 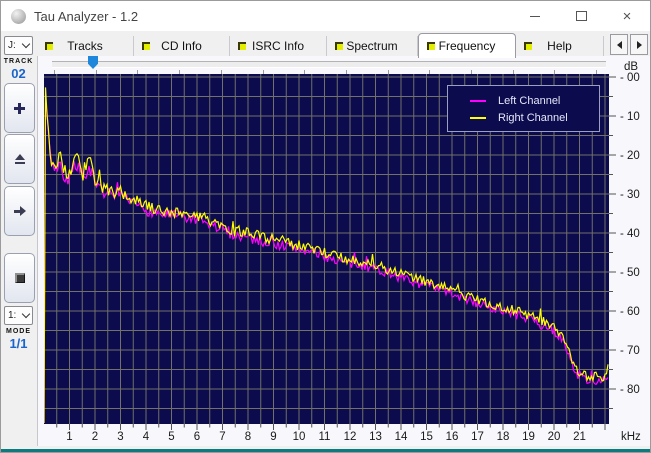 What do you see at coordinates (329, 64) in the screenshot?
I see `position-slider-track` at bounding box center [329, 64].